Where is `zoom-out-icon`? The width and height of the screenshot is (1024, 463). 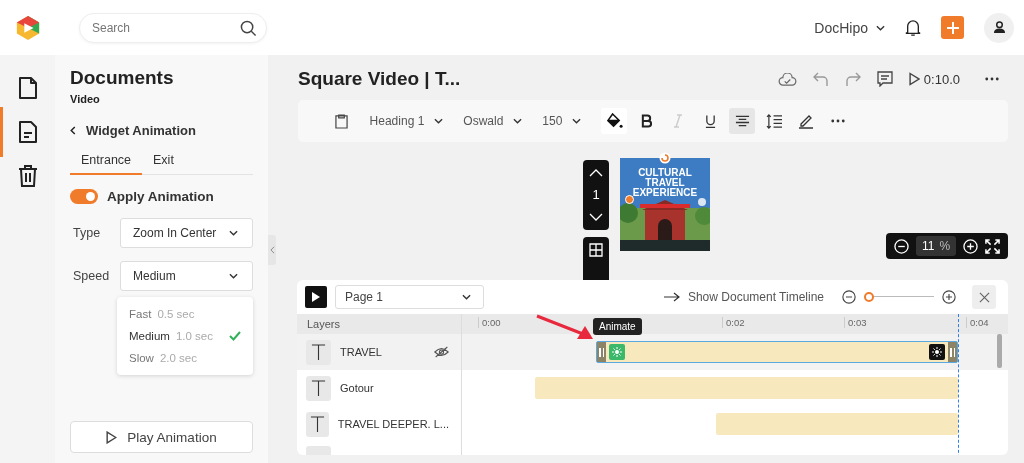
zoom-out-icon is located at coordinates (849, 297).